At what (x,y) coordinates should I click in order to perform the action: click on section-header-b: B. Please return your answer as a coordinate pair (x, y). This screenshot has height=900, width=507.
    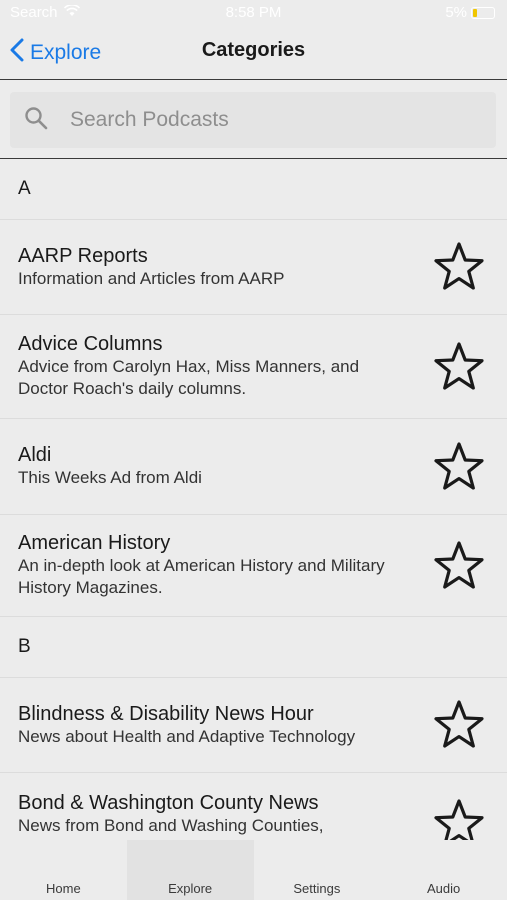
    Looking at the image, I should click on (253, 647).